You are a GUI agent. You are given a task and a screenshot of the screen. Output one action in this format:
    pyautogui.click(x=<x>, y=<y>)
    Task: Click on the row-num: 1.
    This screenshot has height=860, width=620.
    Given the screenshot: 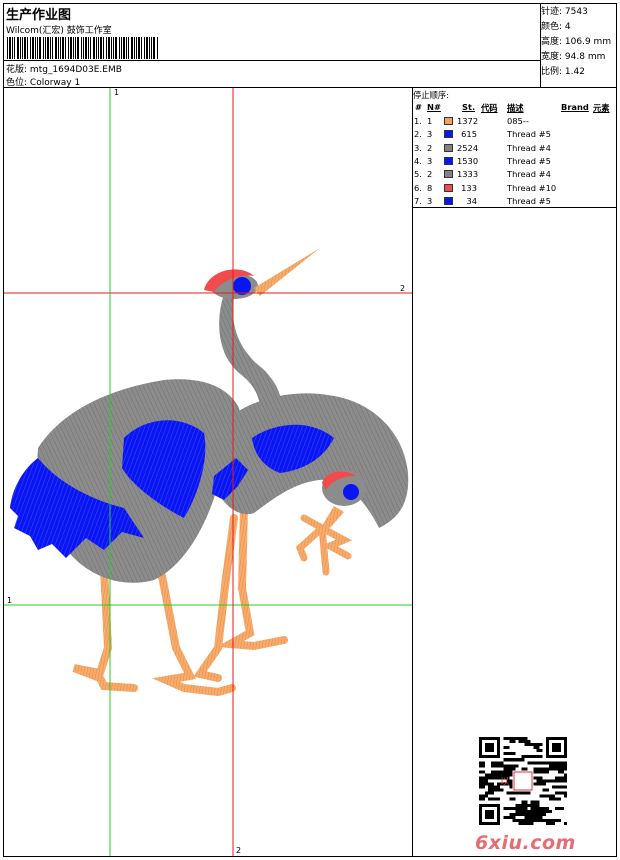 What is the action you would take?
    pyautogui.click(x=418, y=121)
    